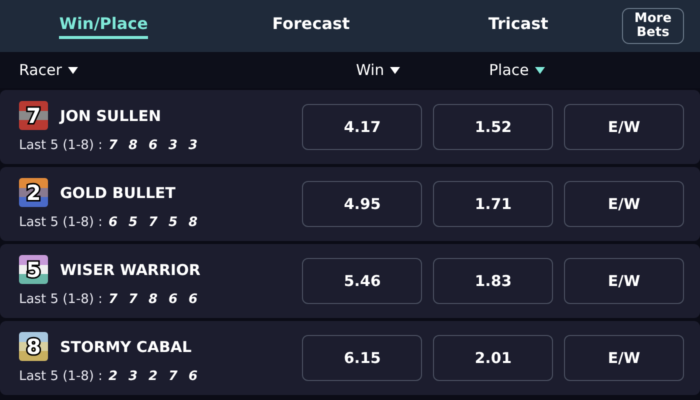  I want to click on place-odds-button: 1.83, so click(493, 281).